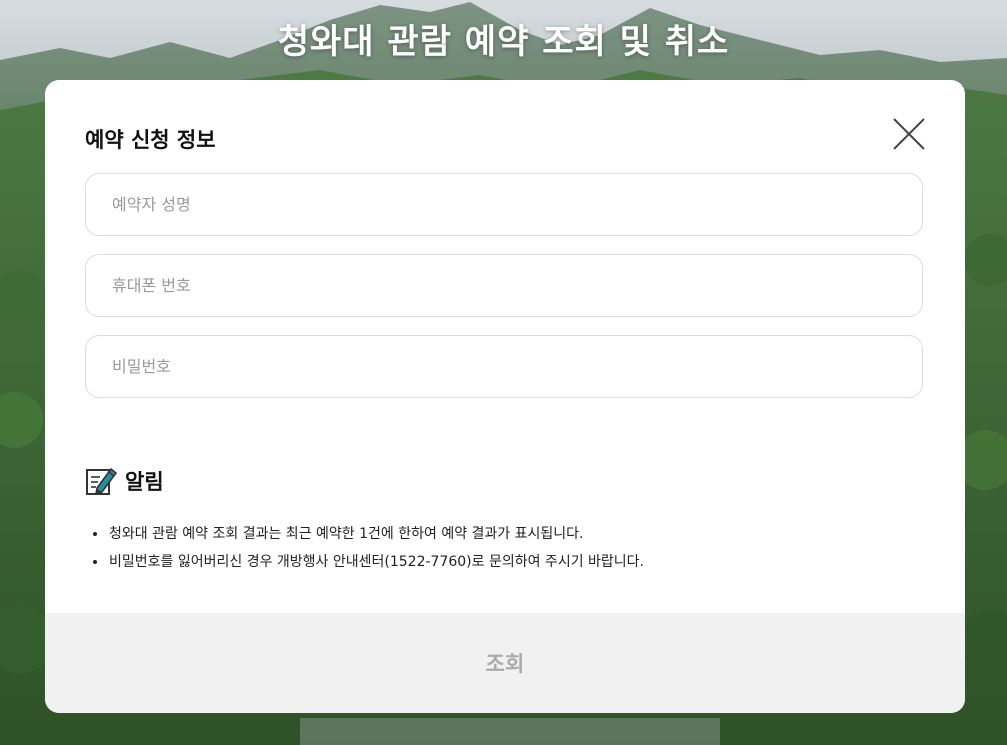 The height and width of the screenshot is (745, 1007). Describe the element at coordinates (144, 482) in the screenshot. I see `notice-title: 알림` at that location.